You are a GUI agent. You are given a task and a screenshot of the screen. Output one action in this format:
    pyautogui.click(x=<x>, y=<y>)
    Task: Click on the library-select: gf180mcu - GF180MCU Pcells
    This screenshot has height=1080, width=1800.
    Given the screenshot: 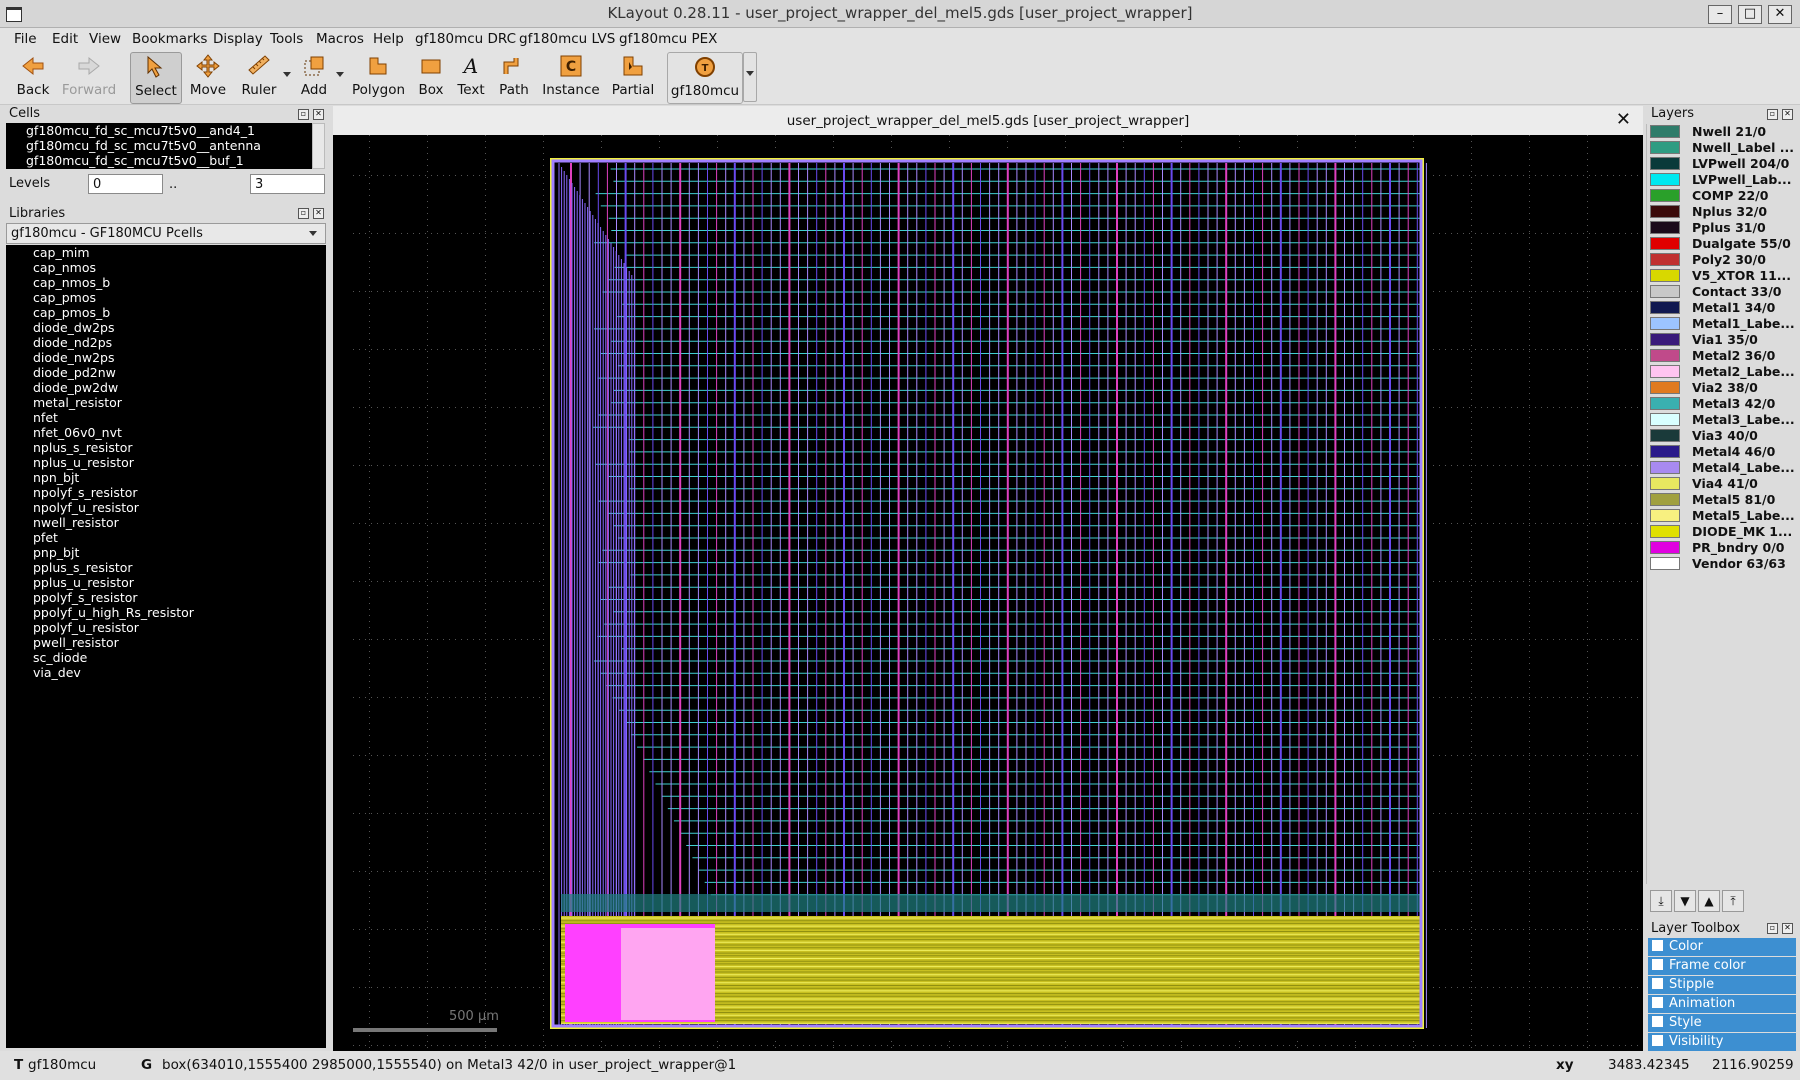 What is the action you would take?
    pyautogui.click(x=166, y=233)
    